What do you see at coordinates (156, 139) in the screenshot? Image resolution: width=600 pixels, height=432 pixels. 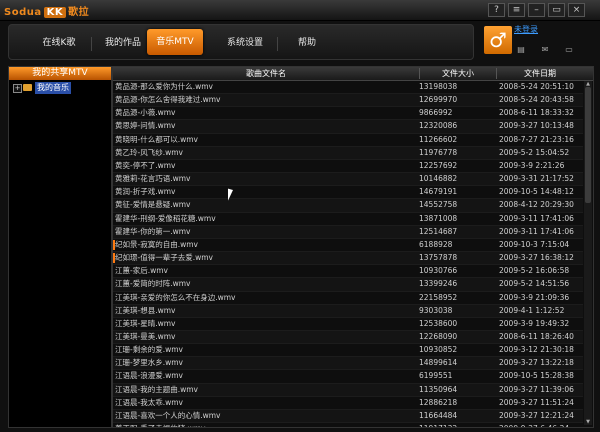 I see `cell-file-name: 黄晓明-什么都可以.wmv` at bounding box center [156, 139].